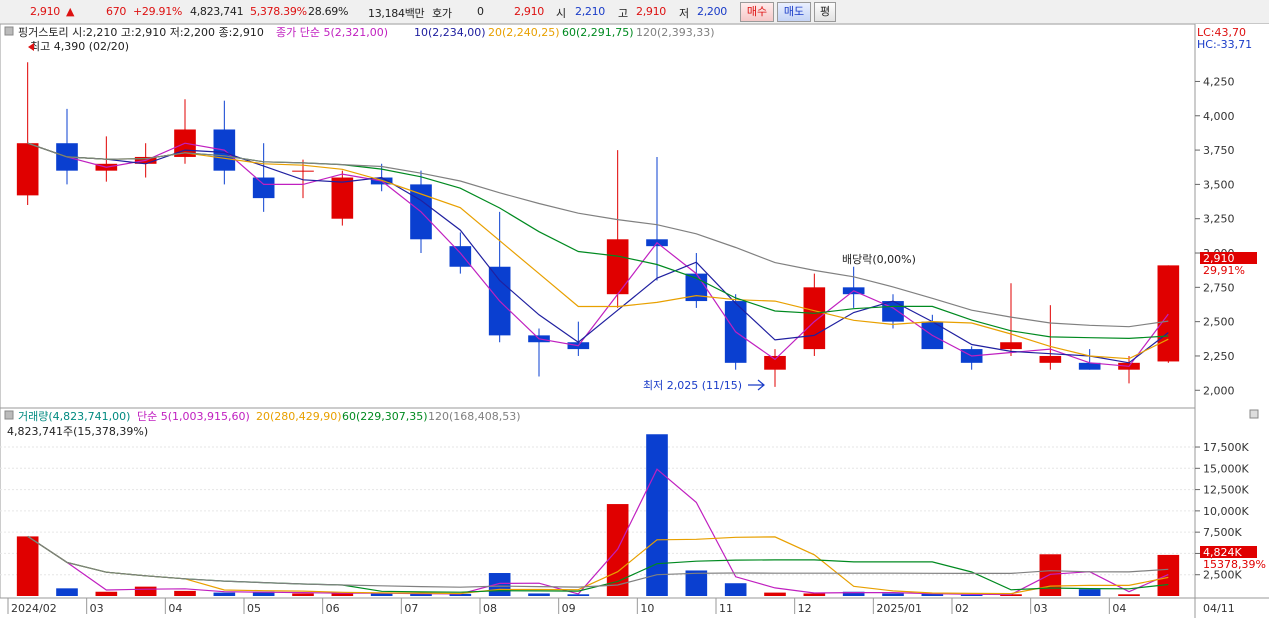 Image resolution: width=1269 pixels, height=618 pixels. I want to click on last-price-tag: 2,910 29,91%, so click(1228, 264).